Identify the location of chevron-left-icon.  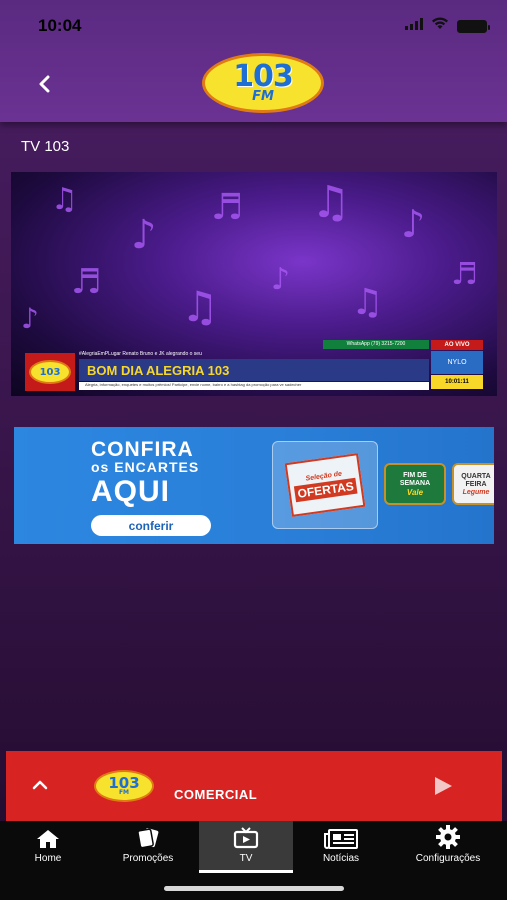
(44, 84).